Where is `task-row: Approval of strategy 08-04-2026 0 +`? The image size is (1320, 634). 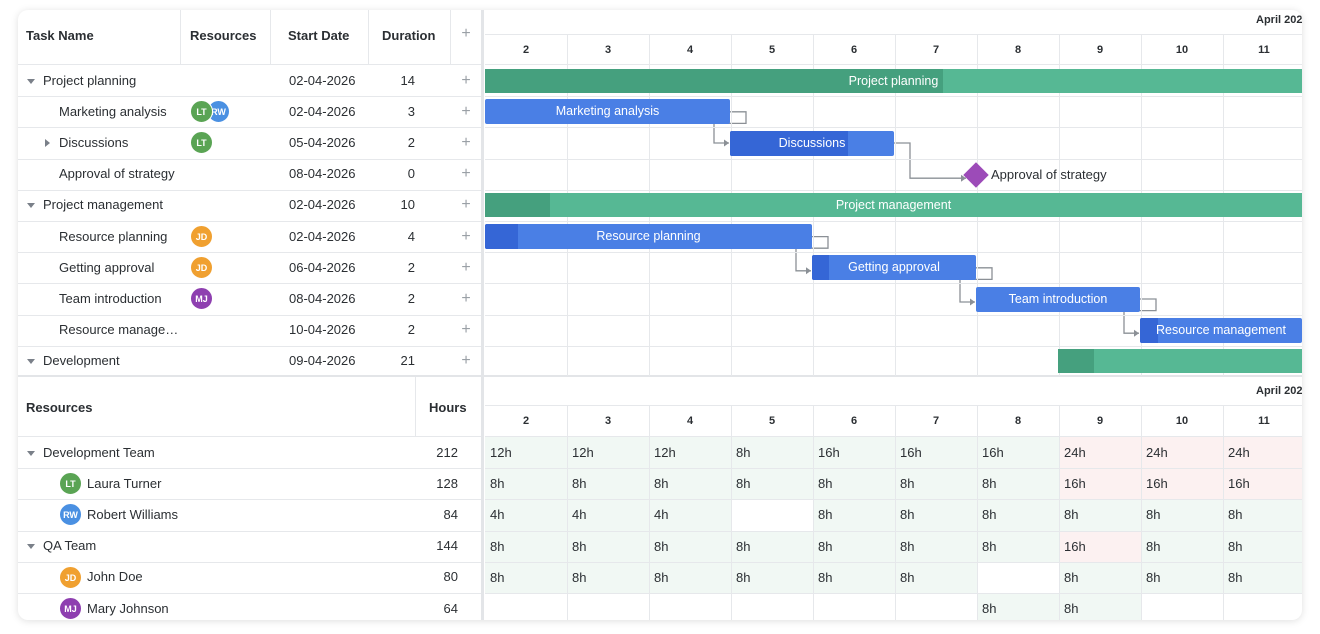
task-row: Approval of strategy 08-04-2026 0 + is located at coordinates (249, 174).